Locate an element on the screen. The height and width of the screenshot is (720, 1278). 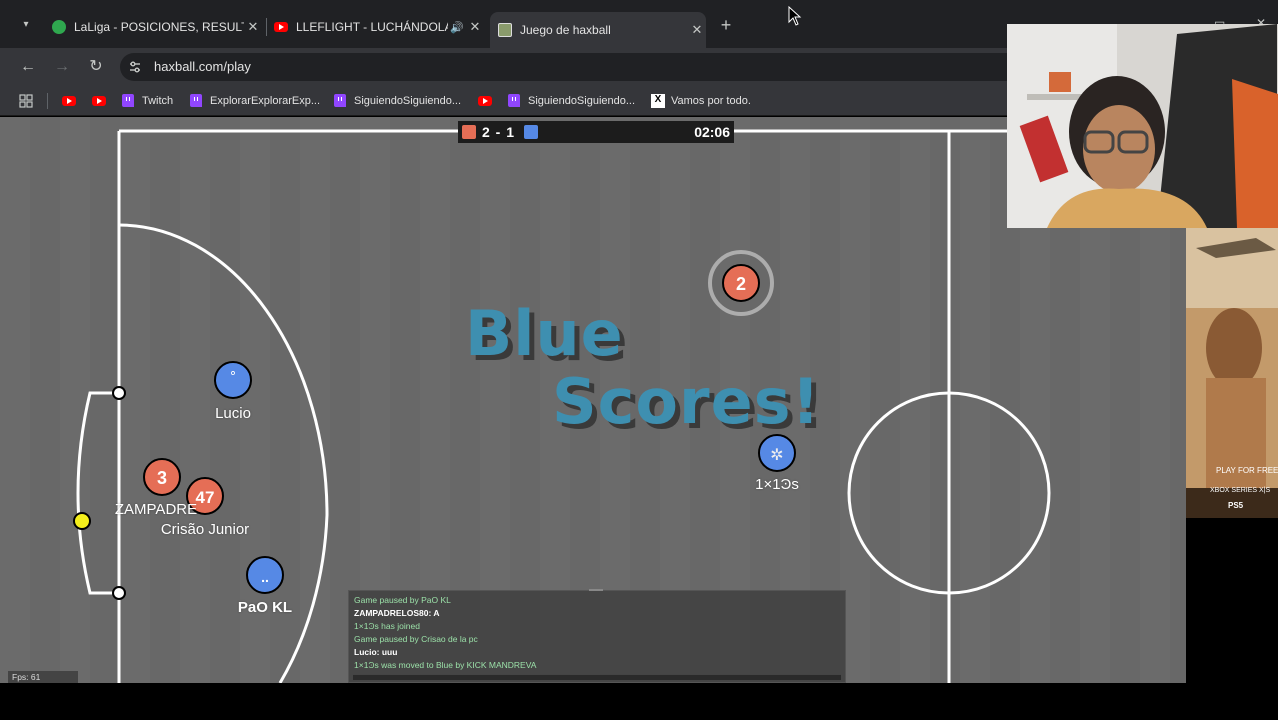
player-number: 2 is located at coordinates (741, 284).